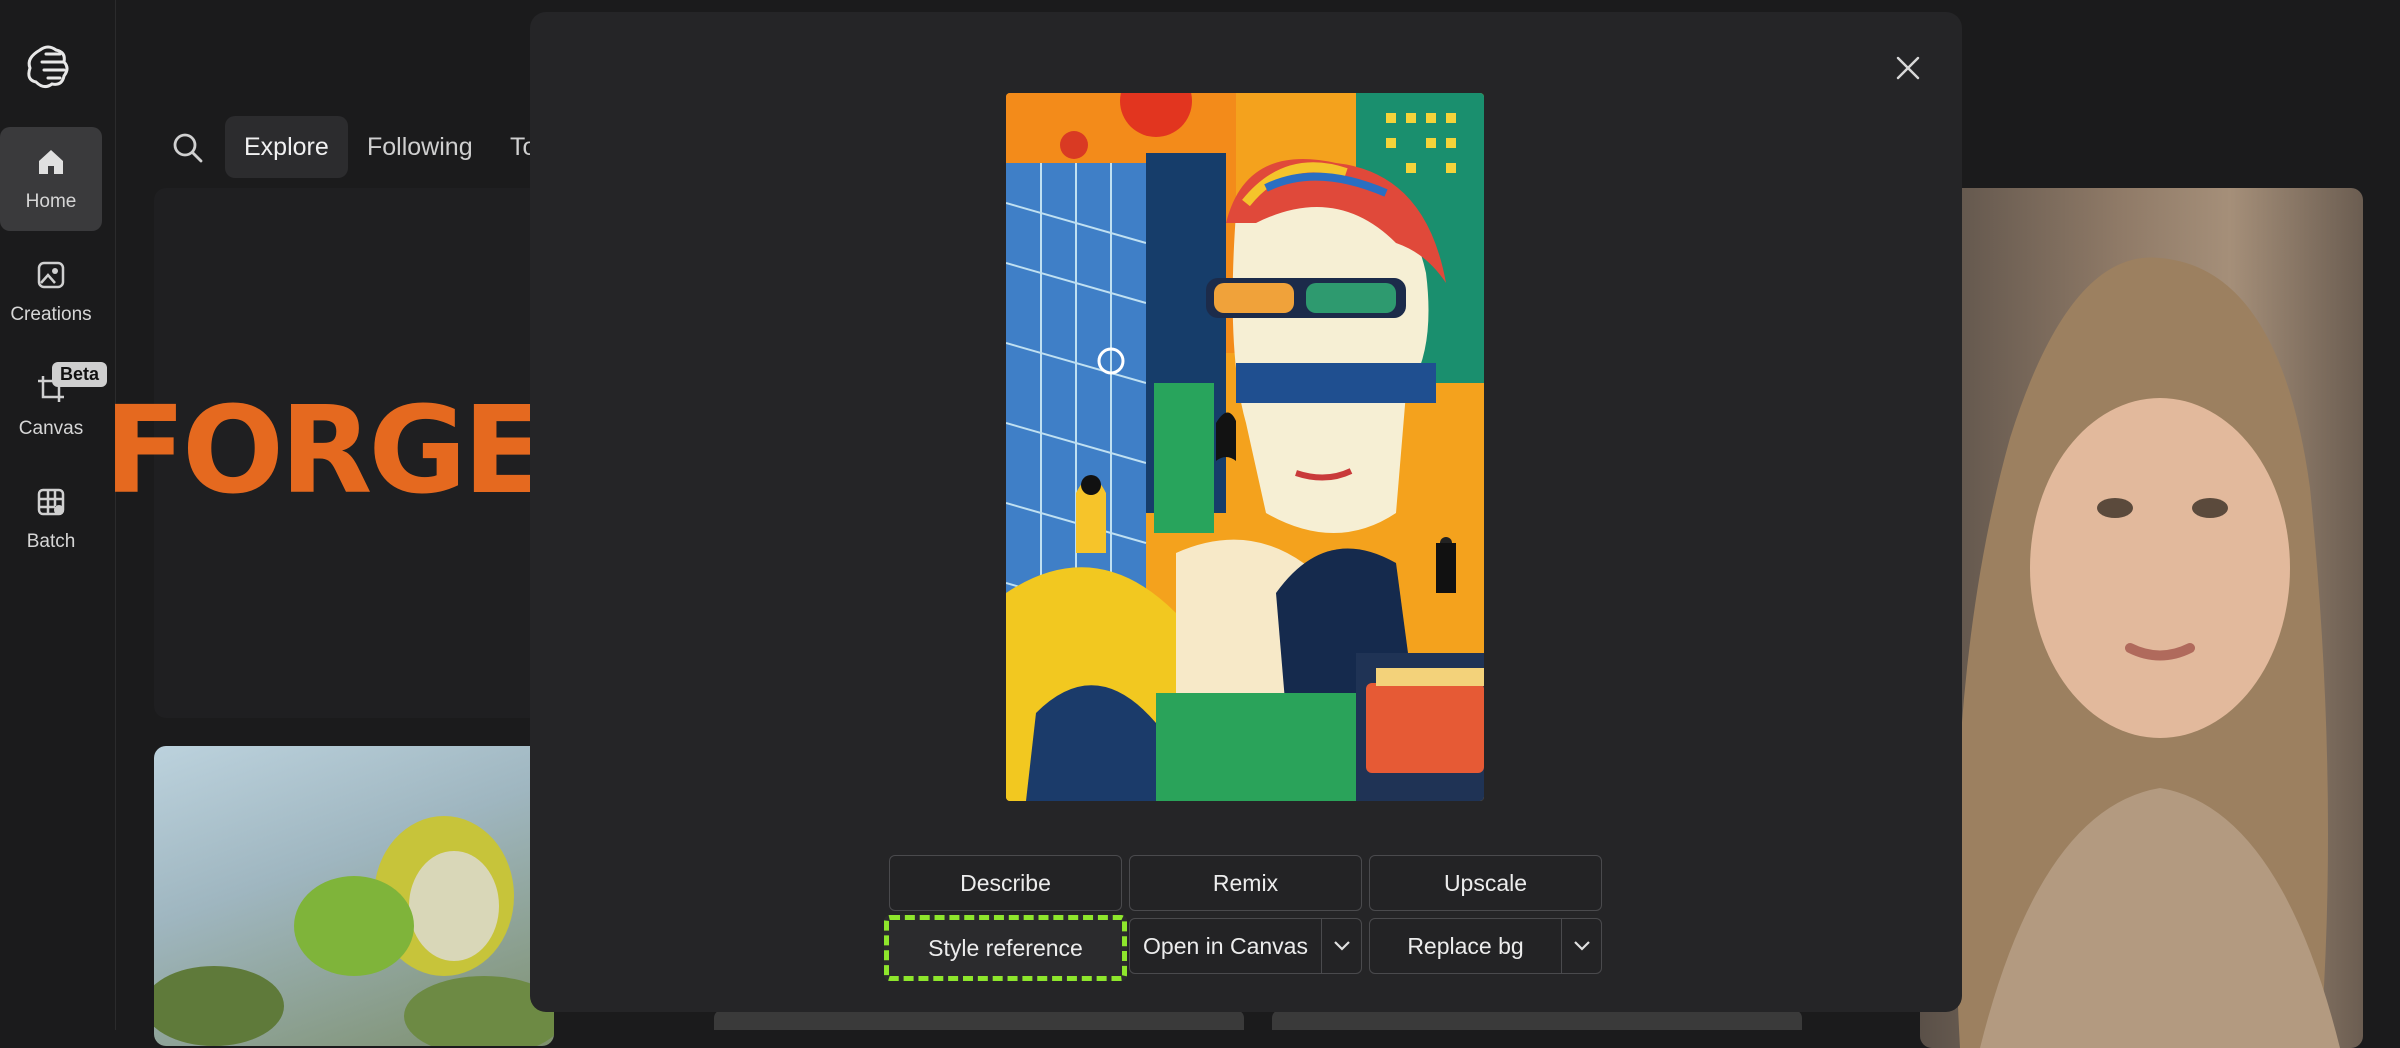 The height and width of the screenshot is (1048, 2400). Describe the element at coordinates (1225, 946) in the screenshot. I see `open-in-canvas-button: Open in Canvas` at that location.